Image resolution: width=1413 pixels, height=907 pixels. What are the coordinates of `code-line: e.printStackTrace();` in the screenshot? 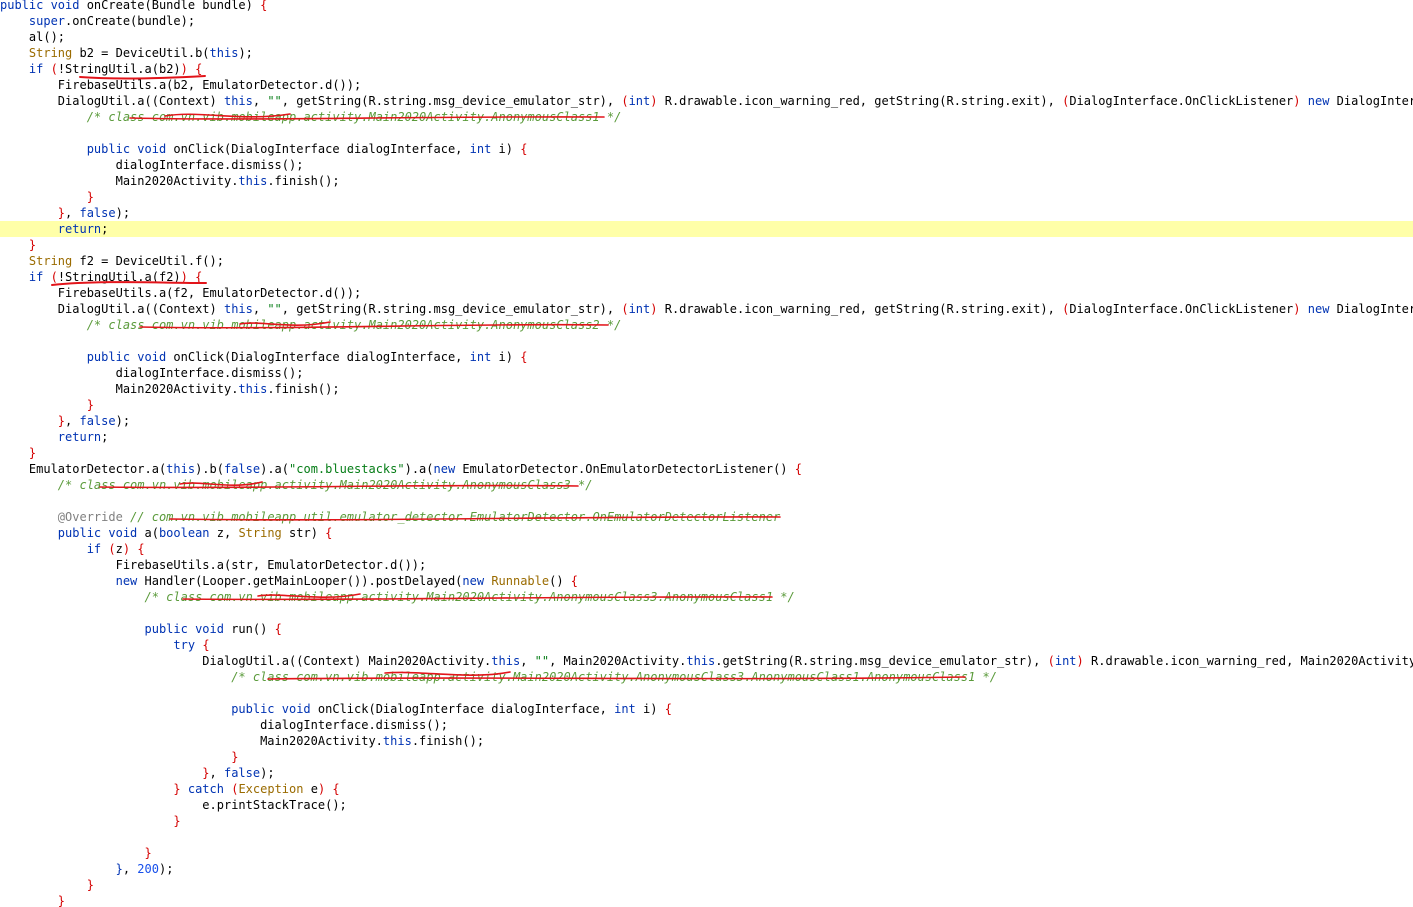 It's located at (706, 805).